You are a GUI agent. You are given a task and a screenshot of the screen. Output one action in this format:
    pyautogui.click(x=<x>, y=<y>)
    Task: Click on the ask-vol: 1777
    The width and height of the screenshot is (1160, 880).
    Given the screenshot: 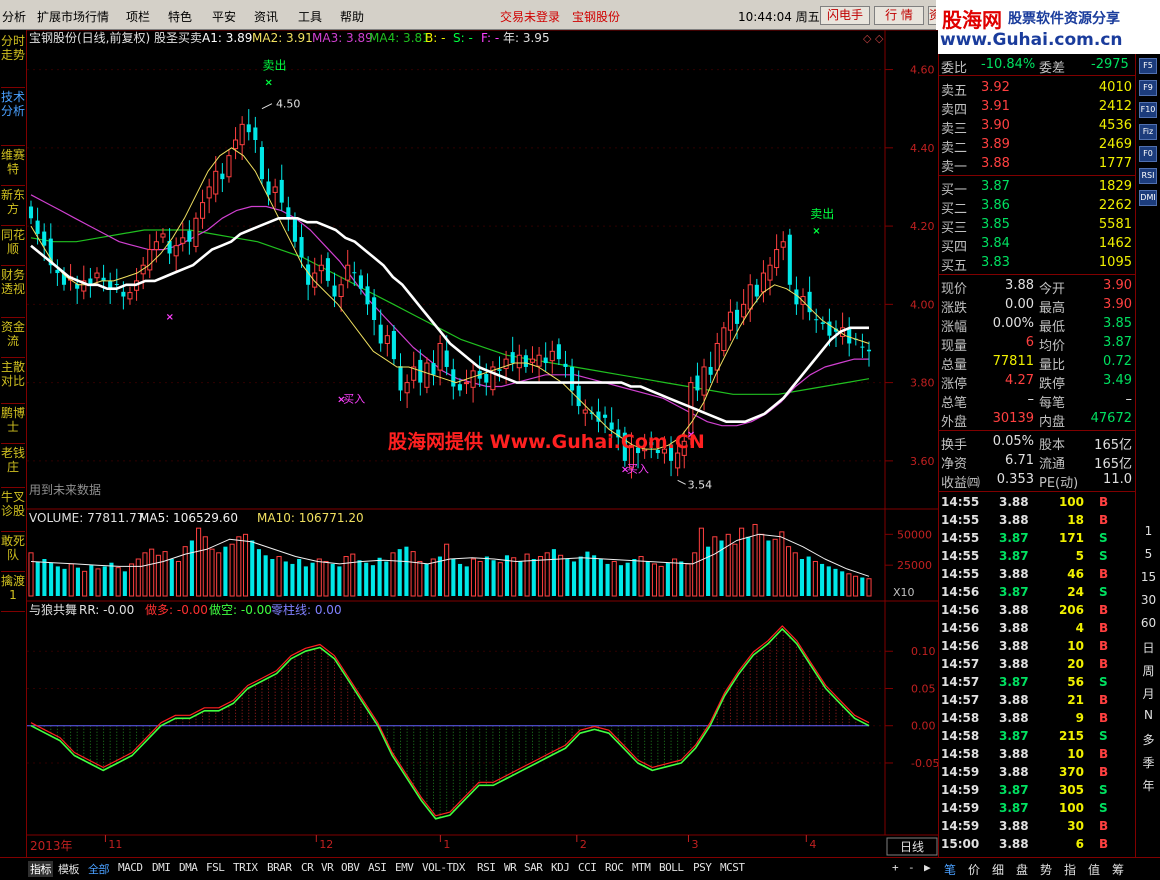 What is the action you would take?
    pyautogui.click(x=1115, y=163)
    